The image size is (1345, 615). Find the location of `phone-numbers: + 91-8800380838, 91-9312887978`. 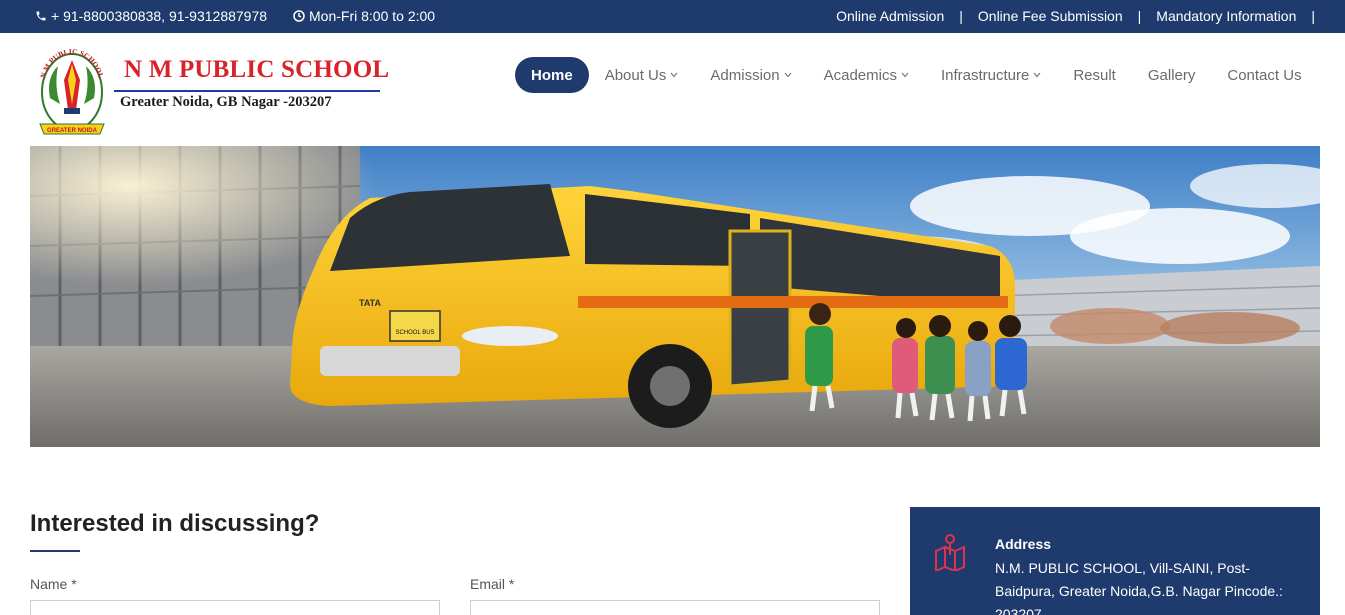

phone-numbers: + 91-8800380838, 91-9312887978 is located at coordinates (159, 16).